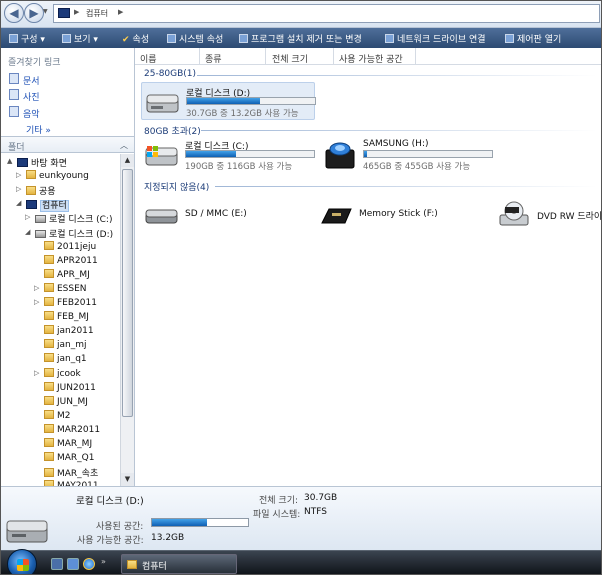  I want to click on tree-item: ▷ 로컬 디스크 (C:), so click(68, 219).